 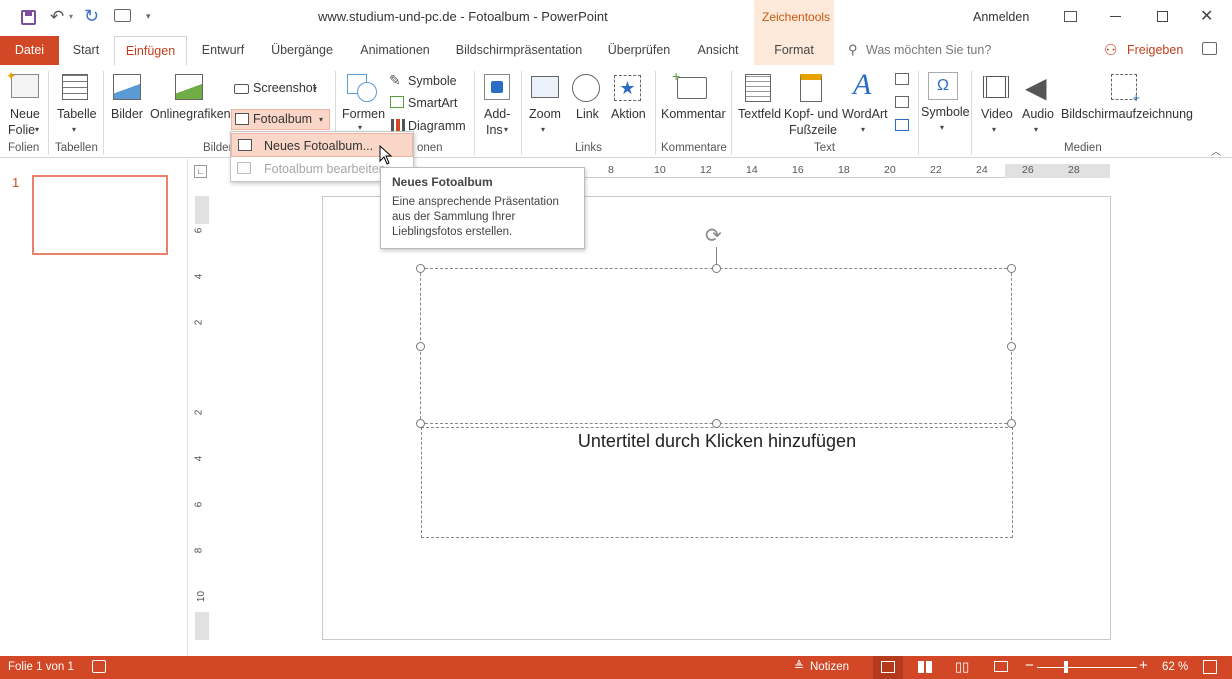 I want to click on redo-icon: ↻, so click(x=91, y=16).